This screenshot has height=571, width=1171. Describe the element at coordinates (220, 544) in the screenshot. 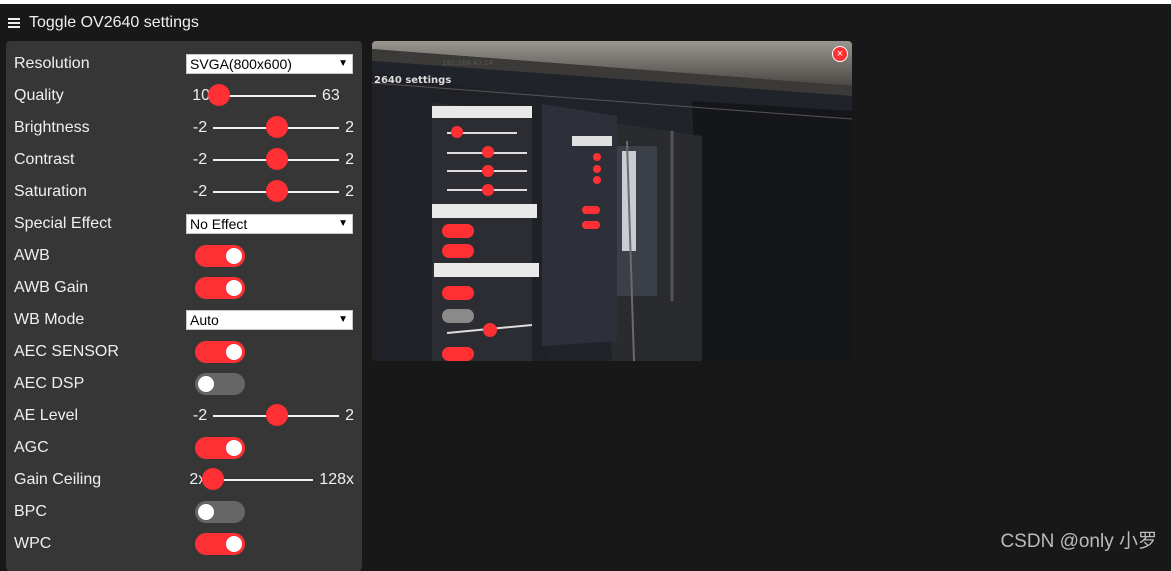

I see `wpc-toggle` at that location.